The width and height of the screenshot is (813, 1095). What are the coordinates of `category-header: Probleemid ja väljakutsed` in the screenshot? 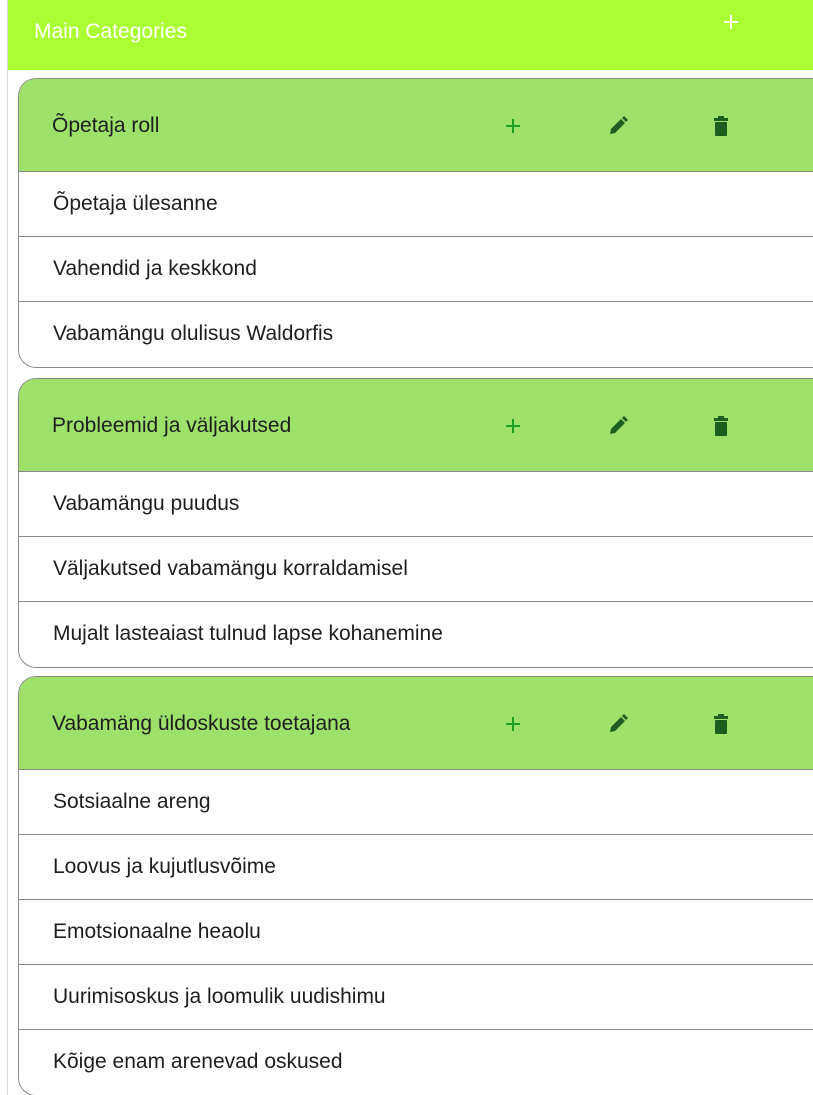 It's located at (416, 425).